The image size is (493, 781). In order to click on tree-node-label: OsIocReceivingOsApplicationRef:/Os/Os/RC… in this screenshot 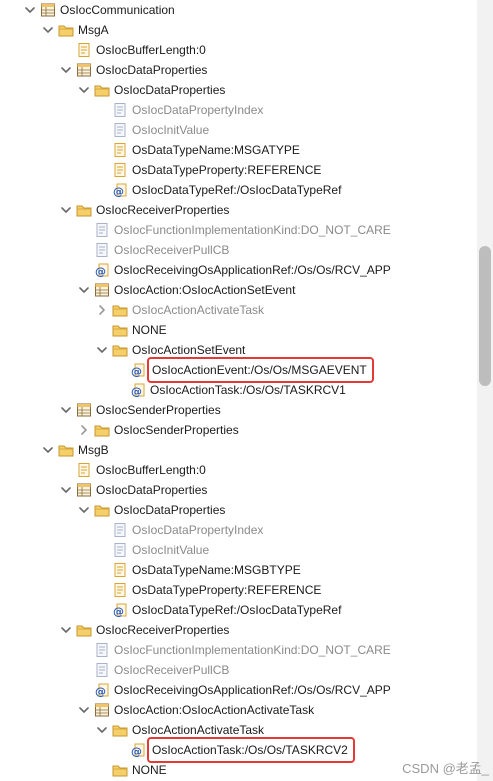, I will do `click(252, 690)`.